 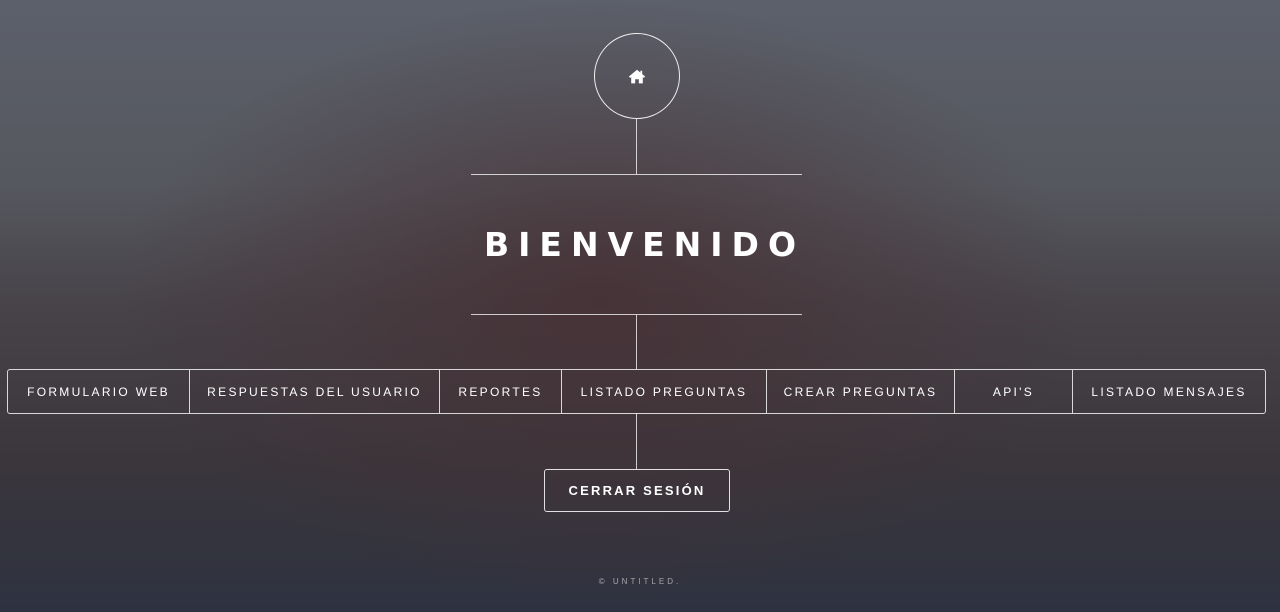 I want to click on home-icon, so click(x=637, y=76).